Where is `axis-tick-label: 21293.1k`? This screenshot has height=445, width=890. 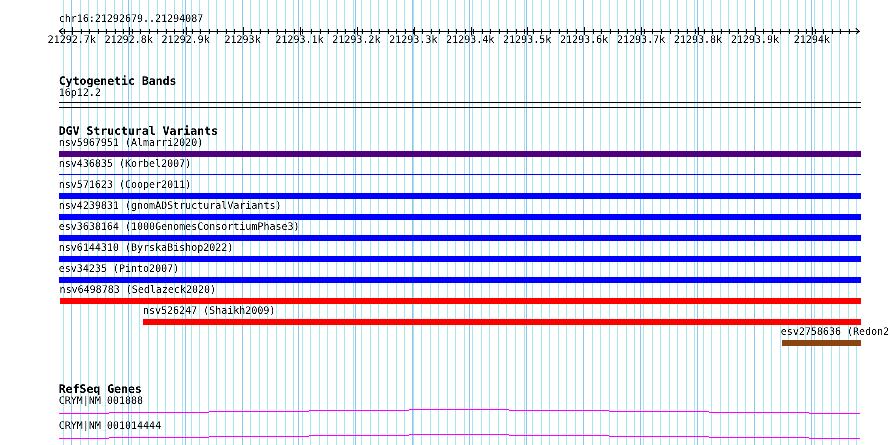 axis-tick-label: 21293.1k is located at coordinates (300, 41).